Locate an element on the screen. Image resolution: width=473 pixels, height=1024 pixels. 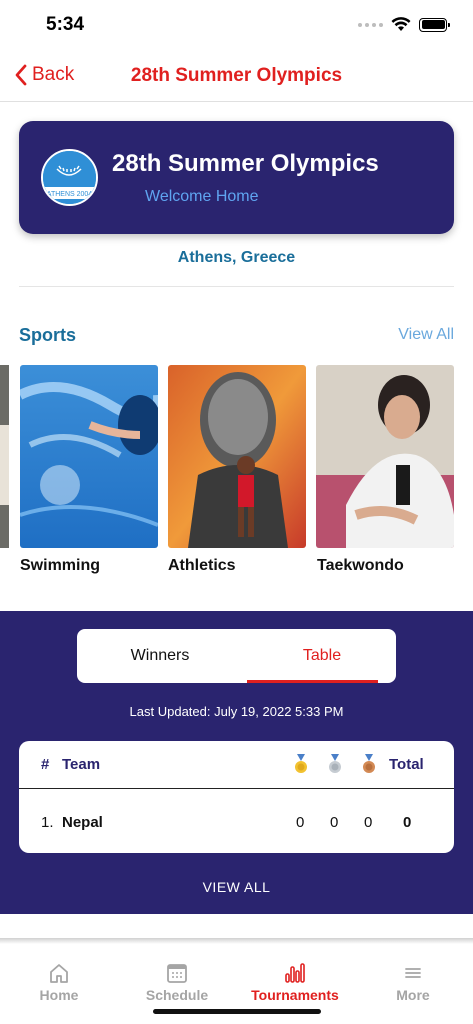
sport-card-athletics is located at coordinates (237, 456).